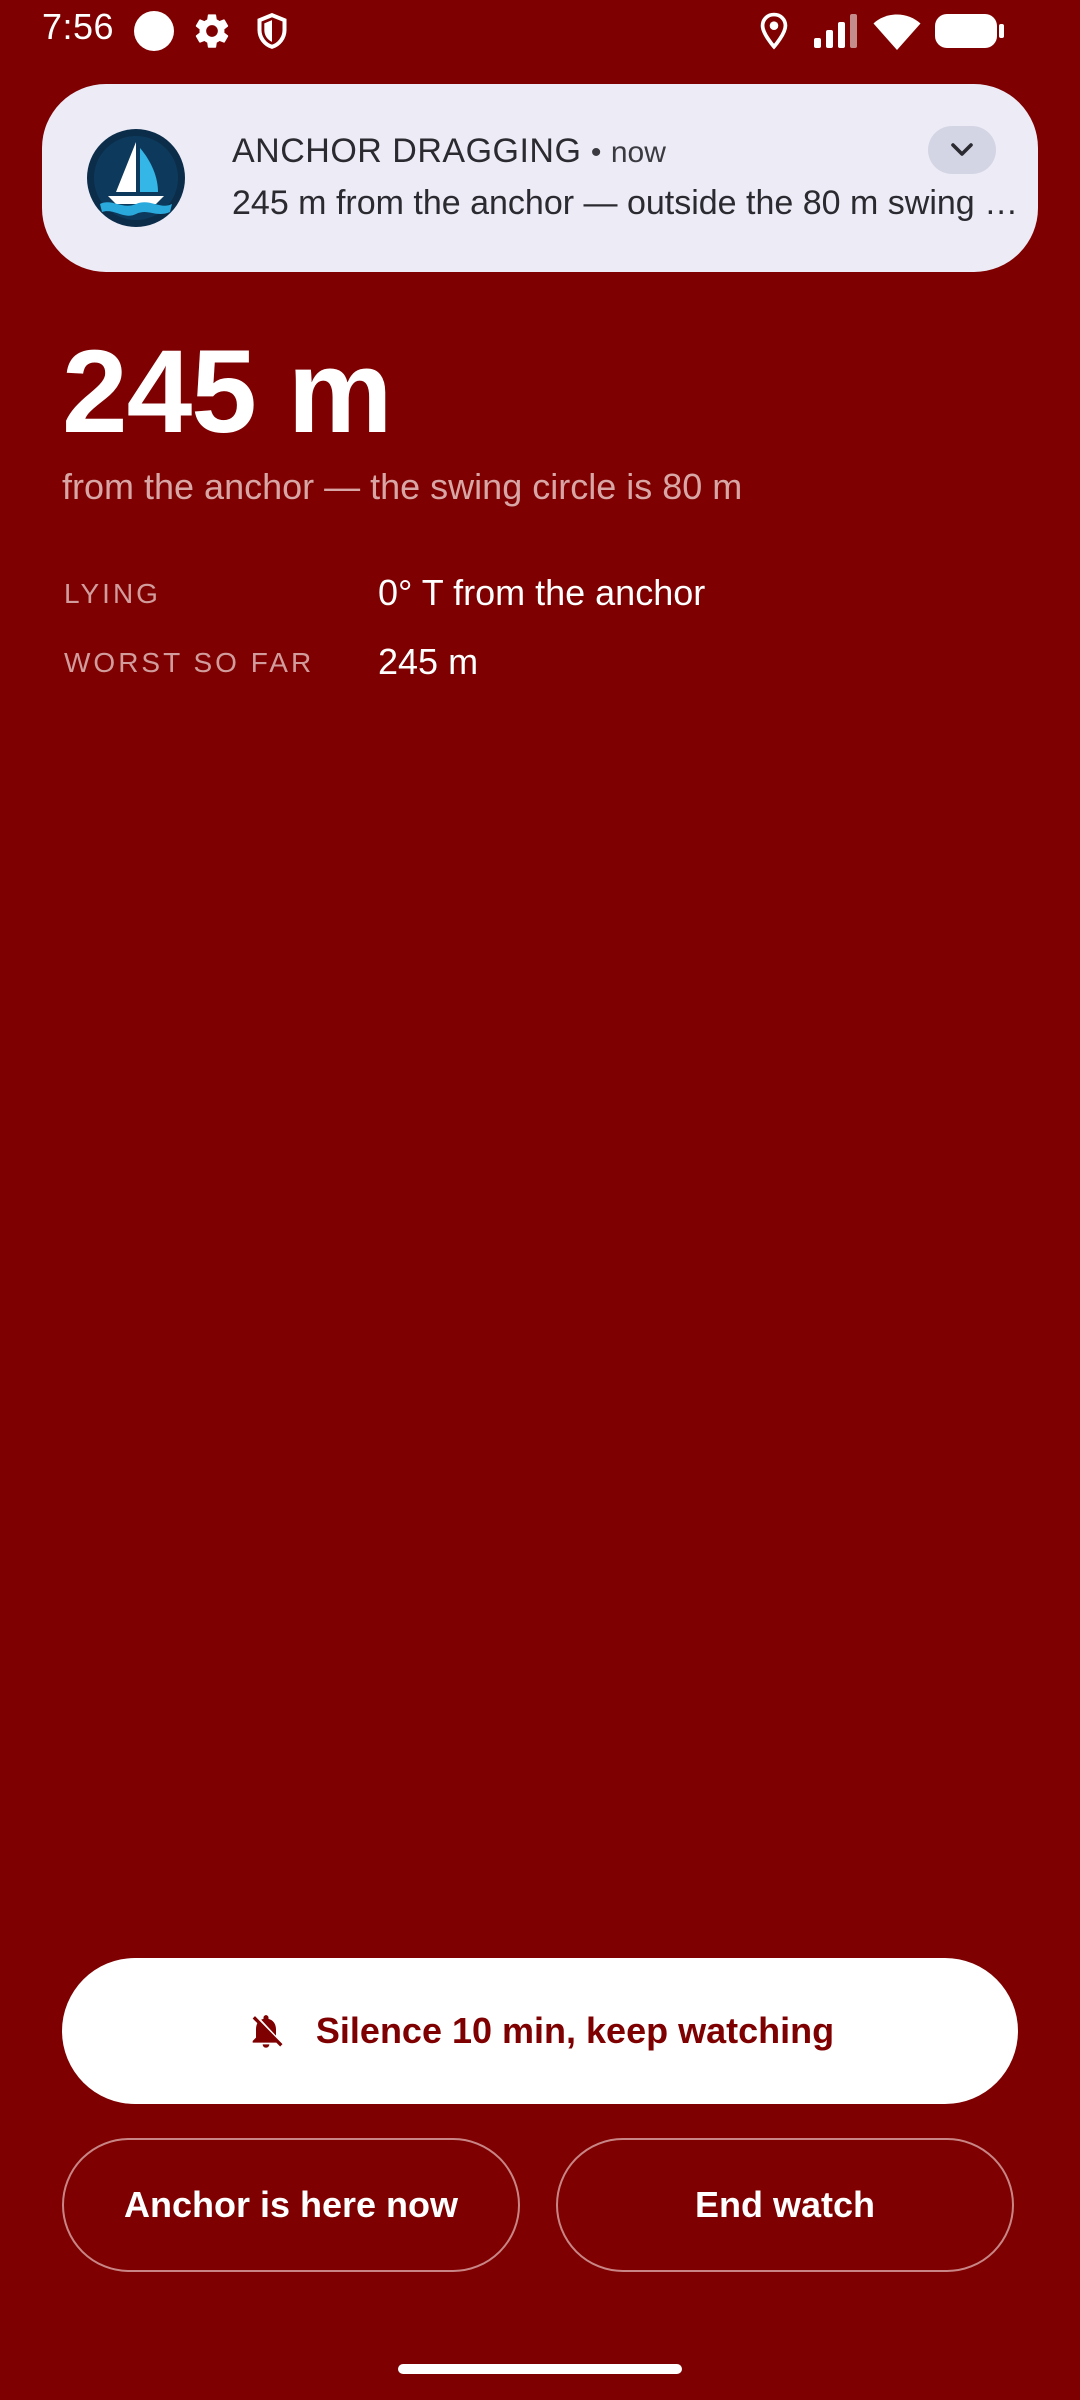  Describe the element at coordinates (112, 593) in the screenshot. I see `lying-label: LYING` at that location.